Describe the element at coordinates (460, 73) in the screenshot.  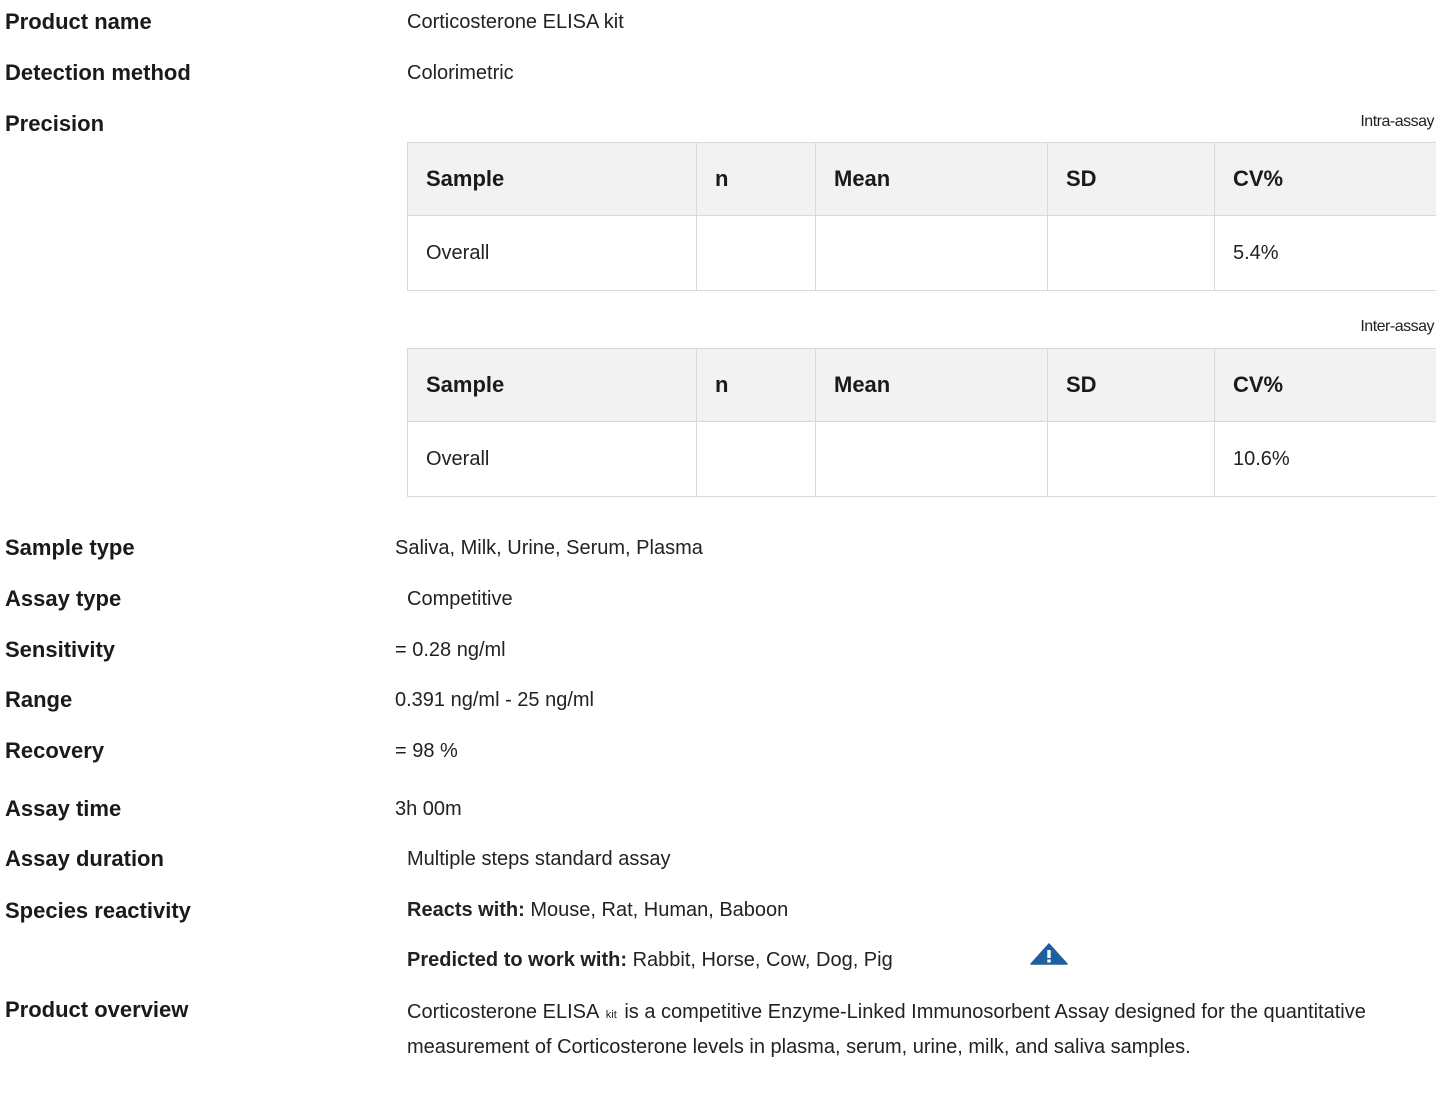
I see `value-detection-method: Colorimetric` at that location.